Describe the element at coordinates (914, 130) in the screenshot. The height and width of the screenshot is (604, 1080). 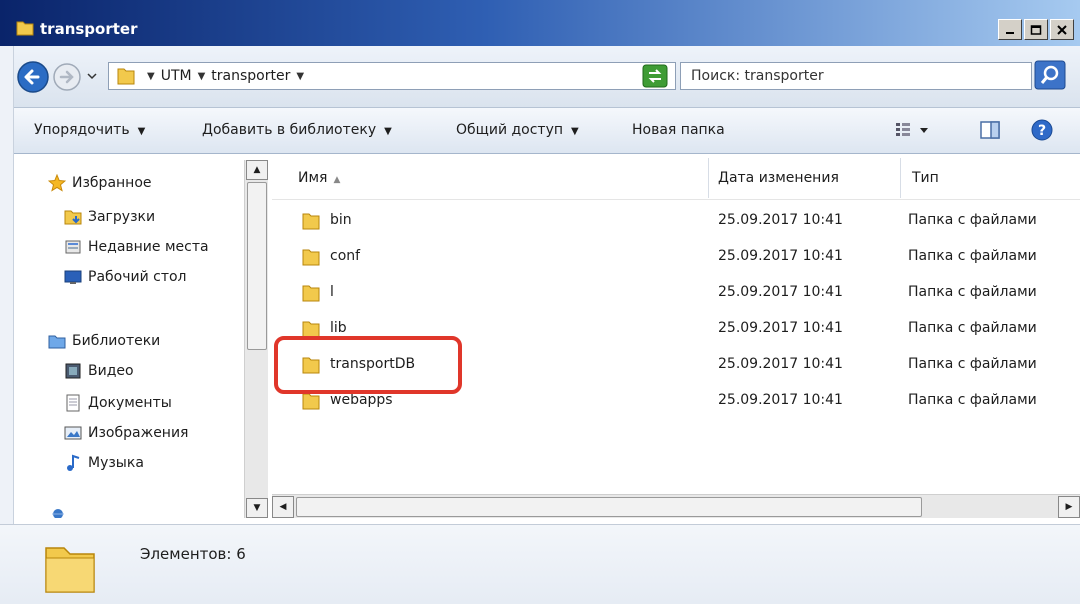
I see `view-options-icon` at that location.